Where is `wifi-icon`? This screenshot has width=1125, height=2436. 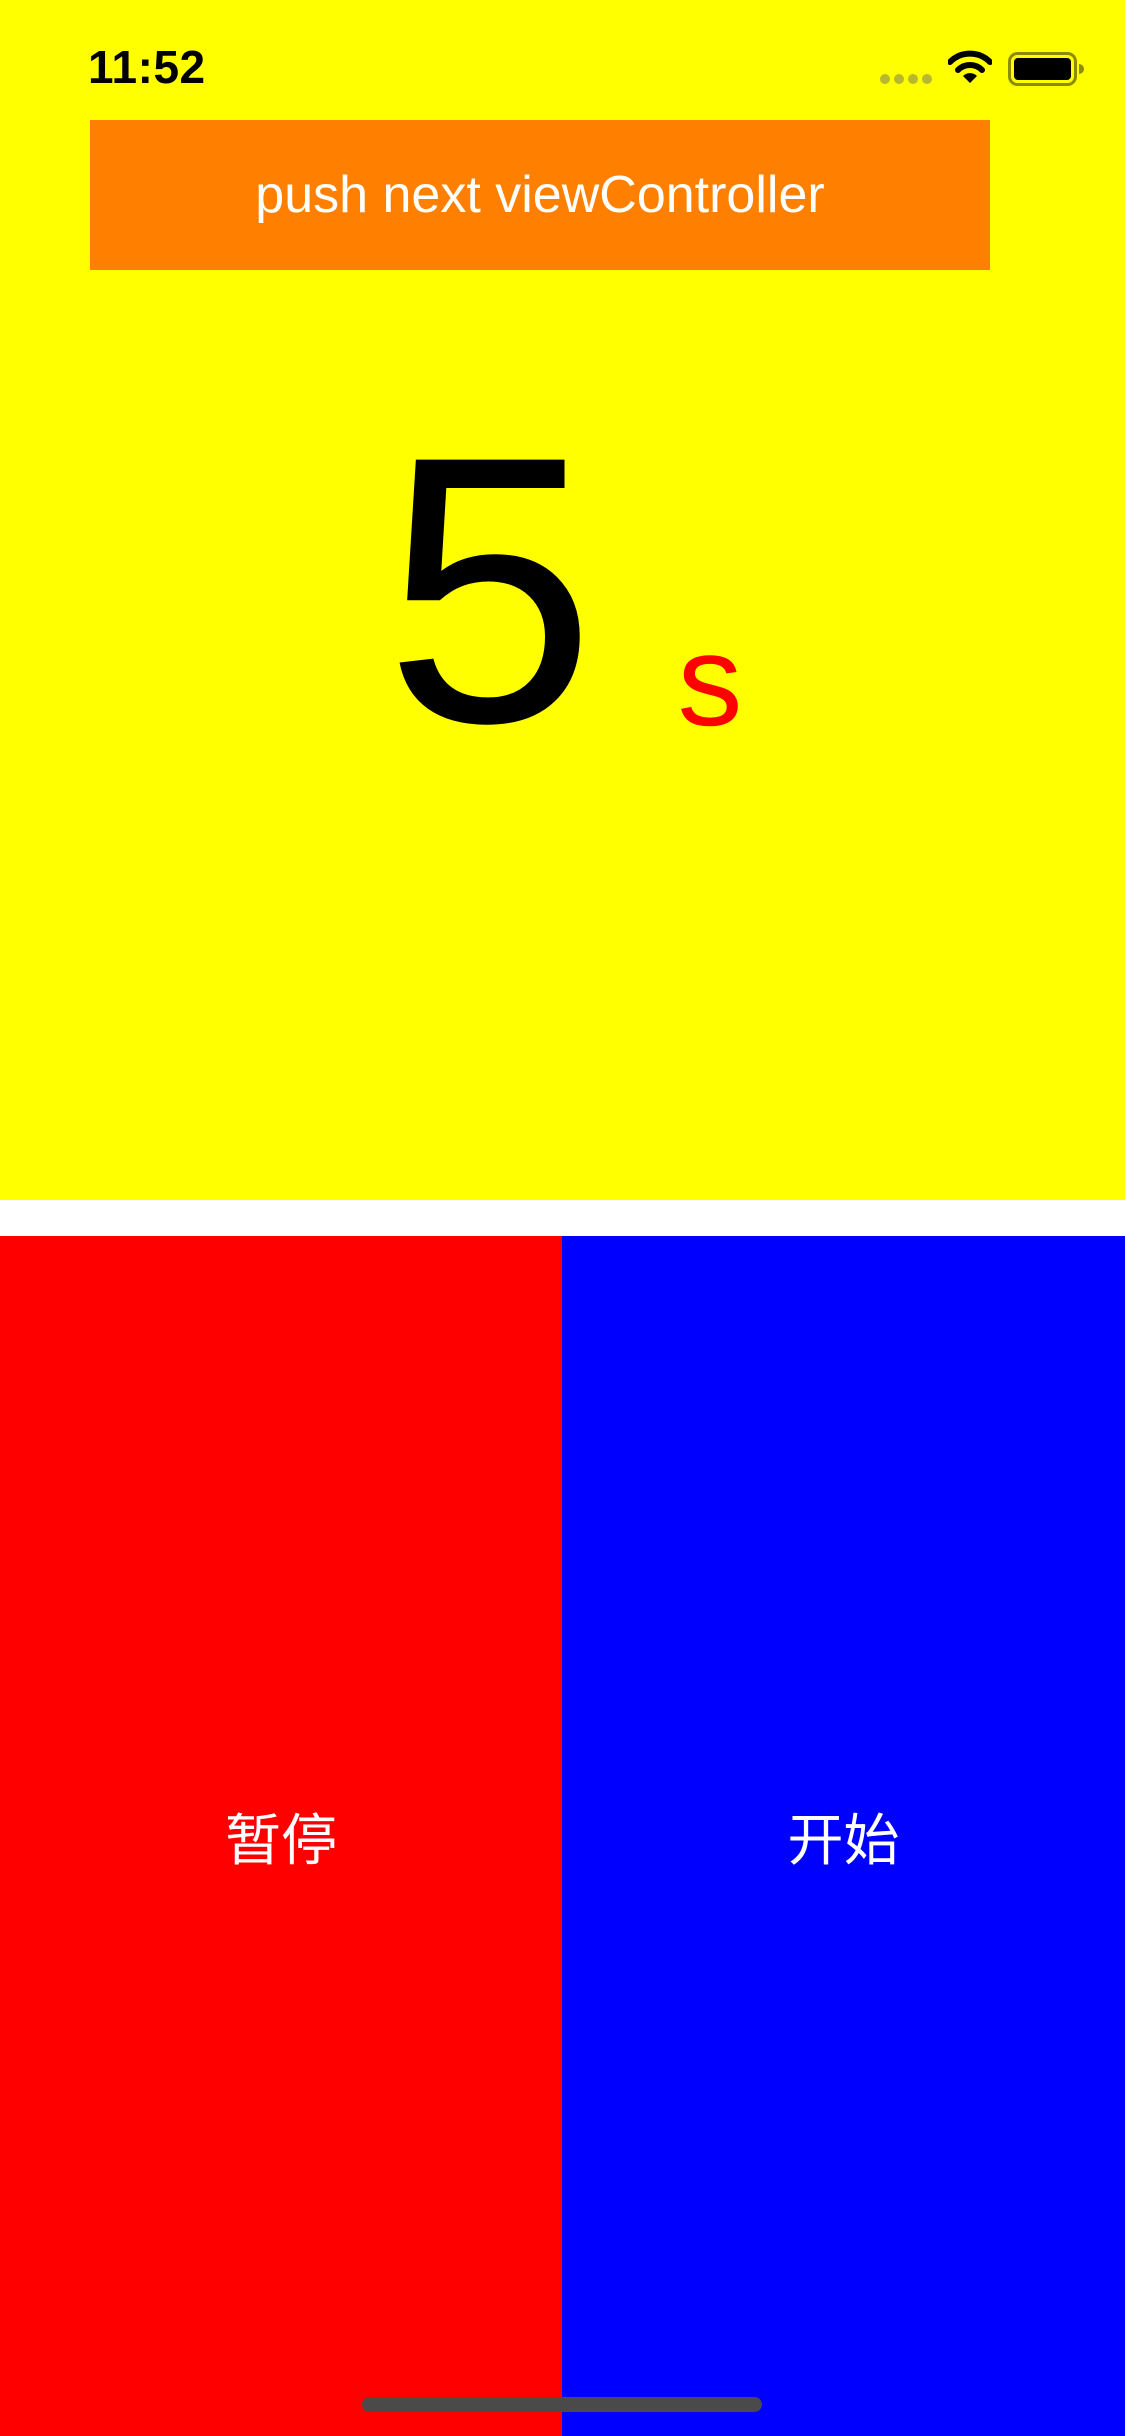 wifi-icon is located at coordinates (970, 66).